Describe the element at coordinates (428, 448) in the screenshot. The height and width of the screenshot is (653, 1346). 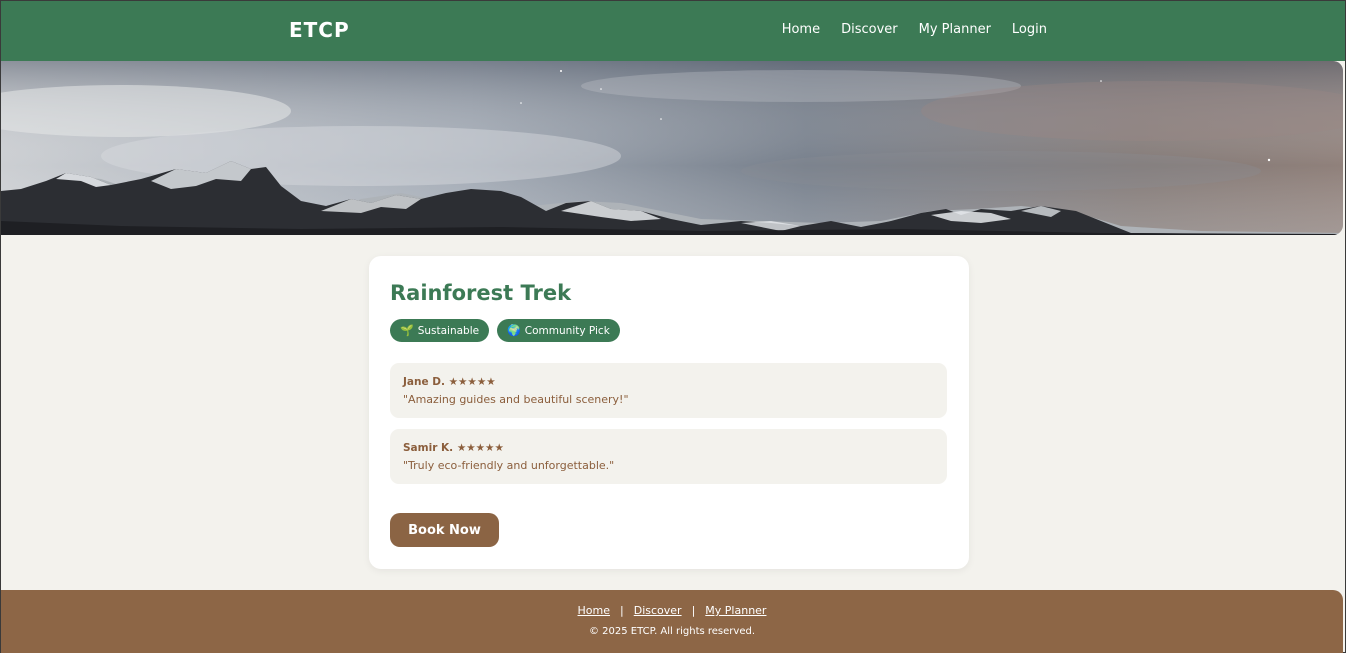
I see `review-author: Samir K.` at that location.